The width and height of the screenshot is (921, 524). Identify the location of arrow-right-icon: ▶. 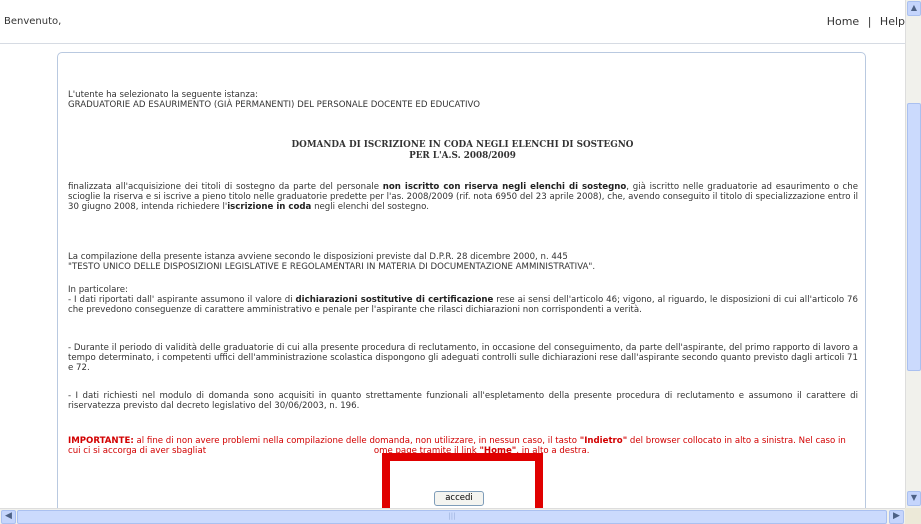
(896, 517).